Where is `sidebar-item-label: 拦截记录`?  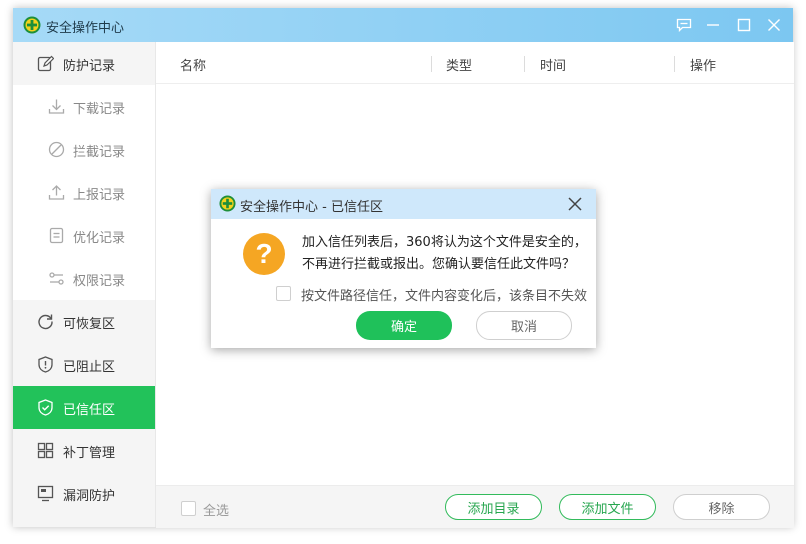 sidebar-item-label: 拦截记录 is located at coordinates (99, 152).